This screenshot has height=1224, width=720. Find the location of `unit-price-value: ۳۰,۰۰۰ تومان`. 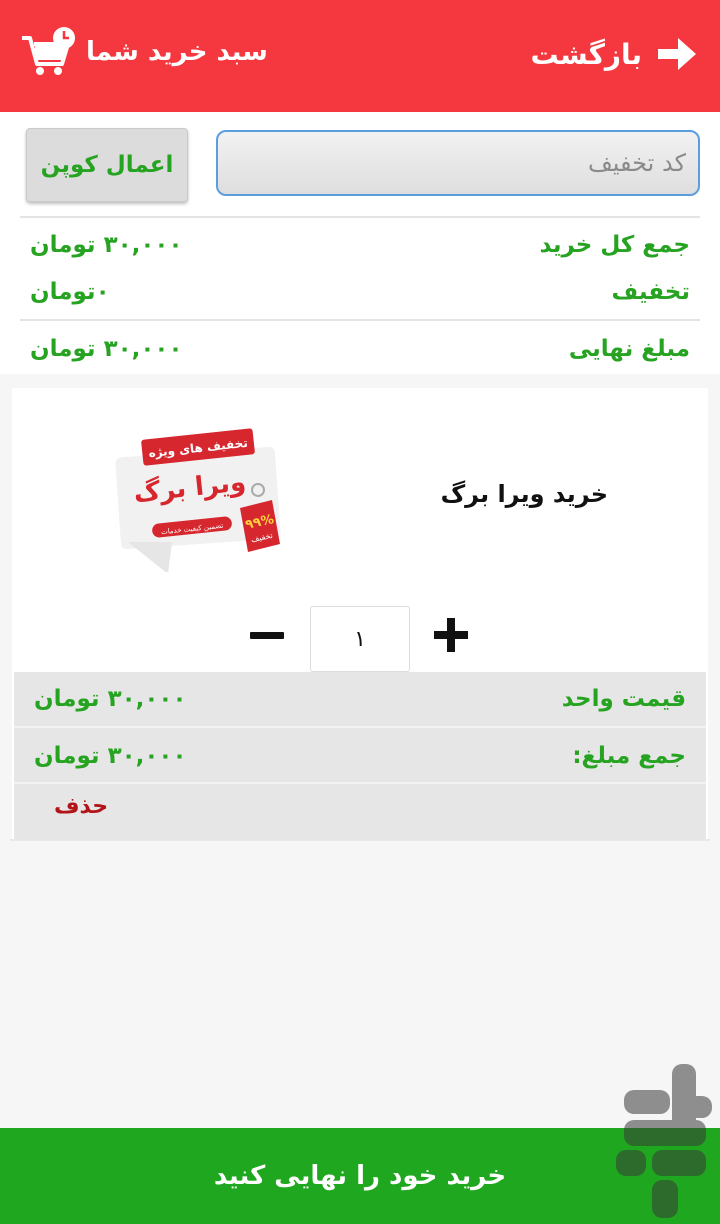

unit-price-value: ۳۰,۰۰۰ تومان is located at coordinates (110, 699).